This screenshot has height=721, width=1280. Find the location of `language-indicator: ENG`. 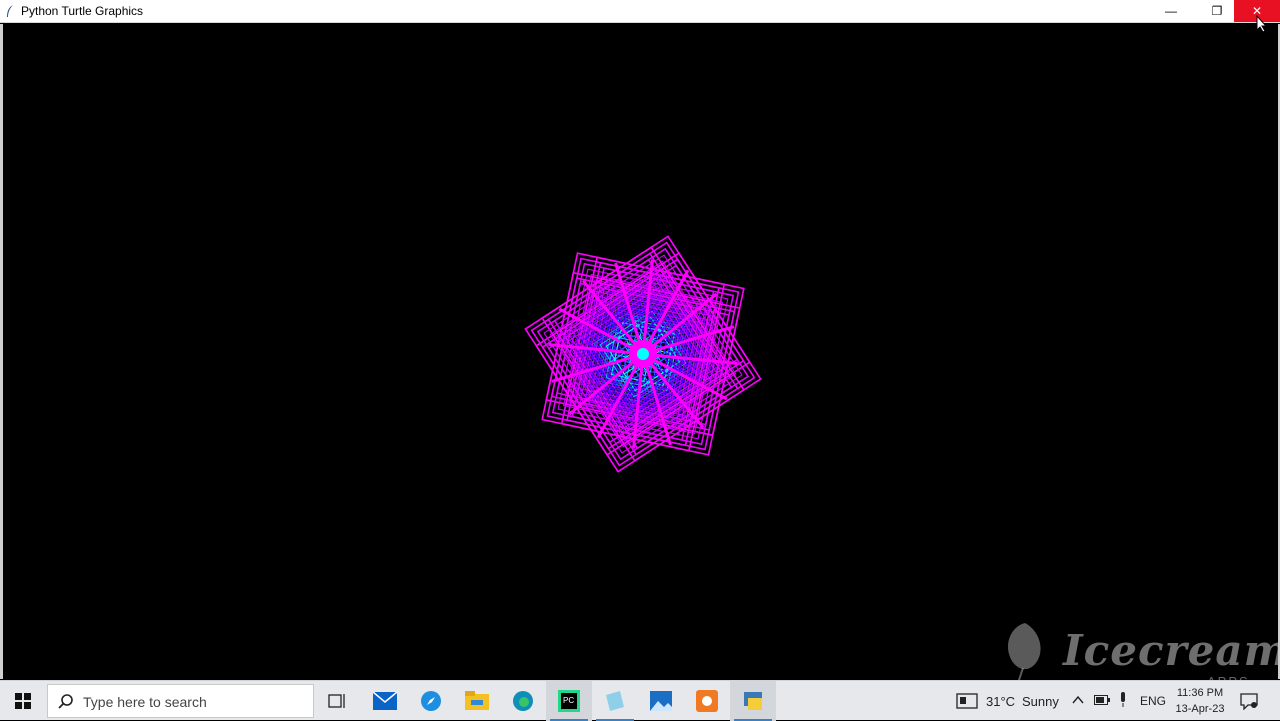

language-indicator: ENG is located at coordinates (1153, 701).